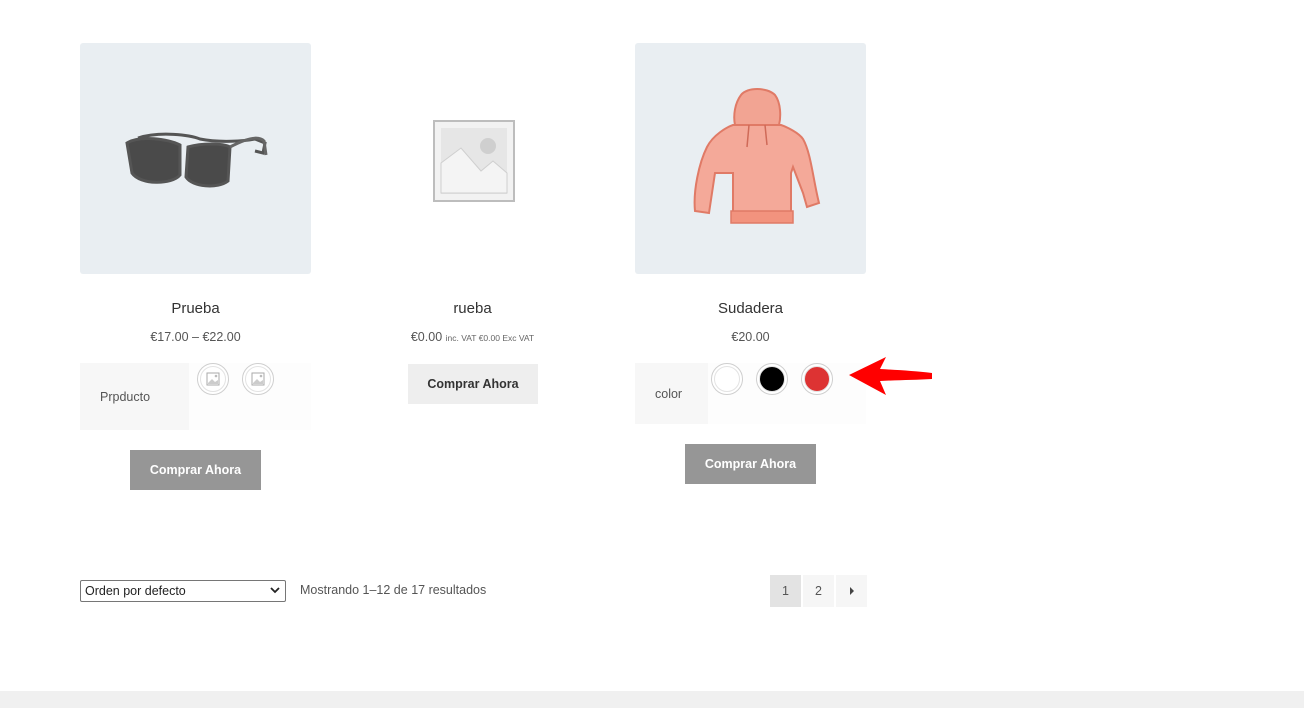 The width and height of the screenshot is (1304, 708). I want to click on red-arrow-icon, so click(890, 376).